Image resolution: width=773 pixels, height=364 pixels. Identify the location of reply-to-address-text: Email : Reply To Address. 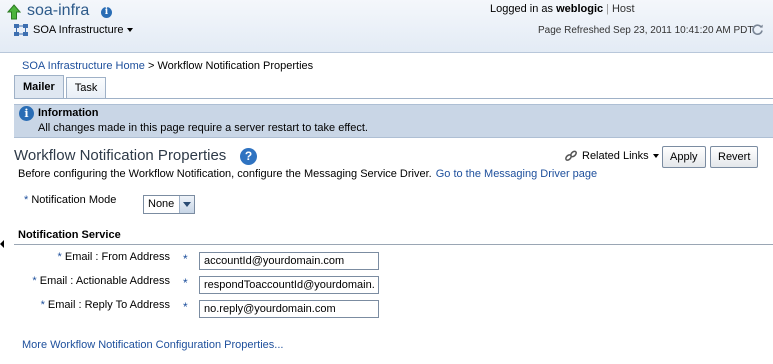
(108, 305).